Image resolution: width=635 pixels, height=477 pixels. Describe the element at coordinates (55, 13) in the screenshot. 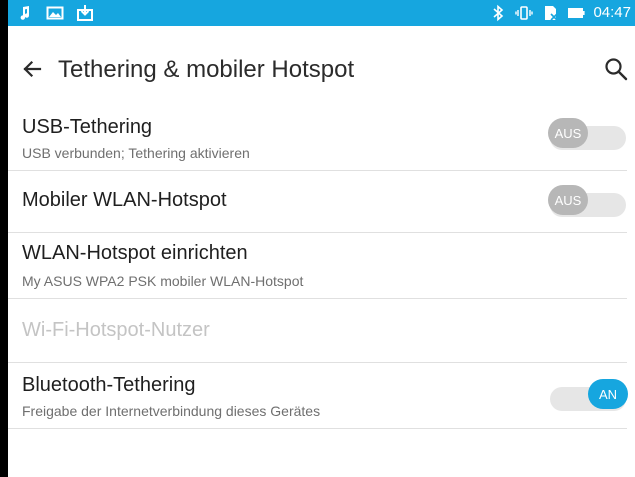

I see `image-icon` at that location.